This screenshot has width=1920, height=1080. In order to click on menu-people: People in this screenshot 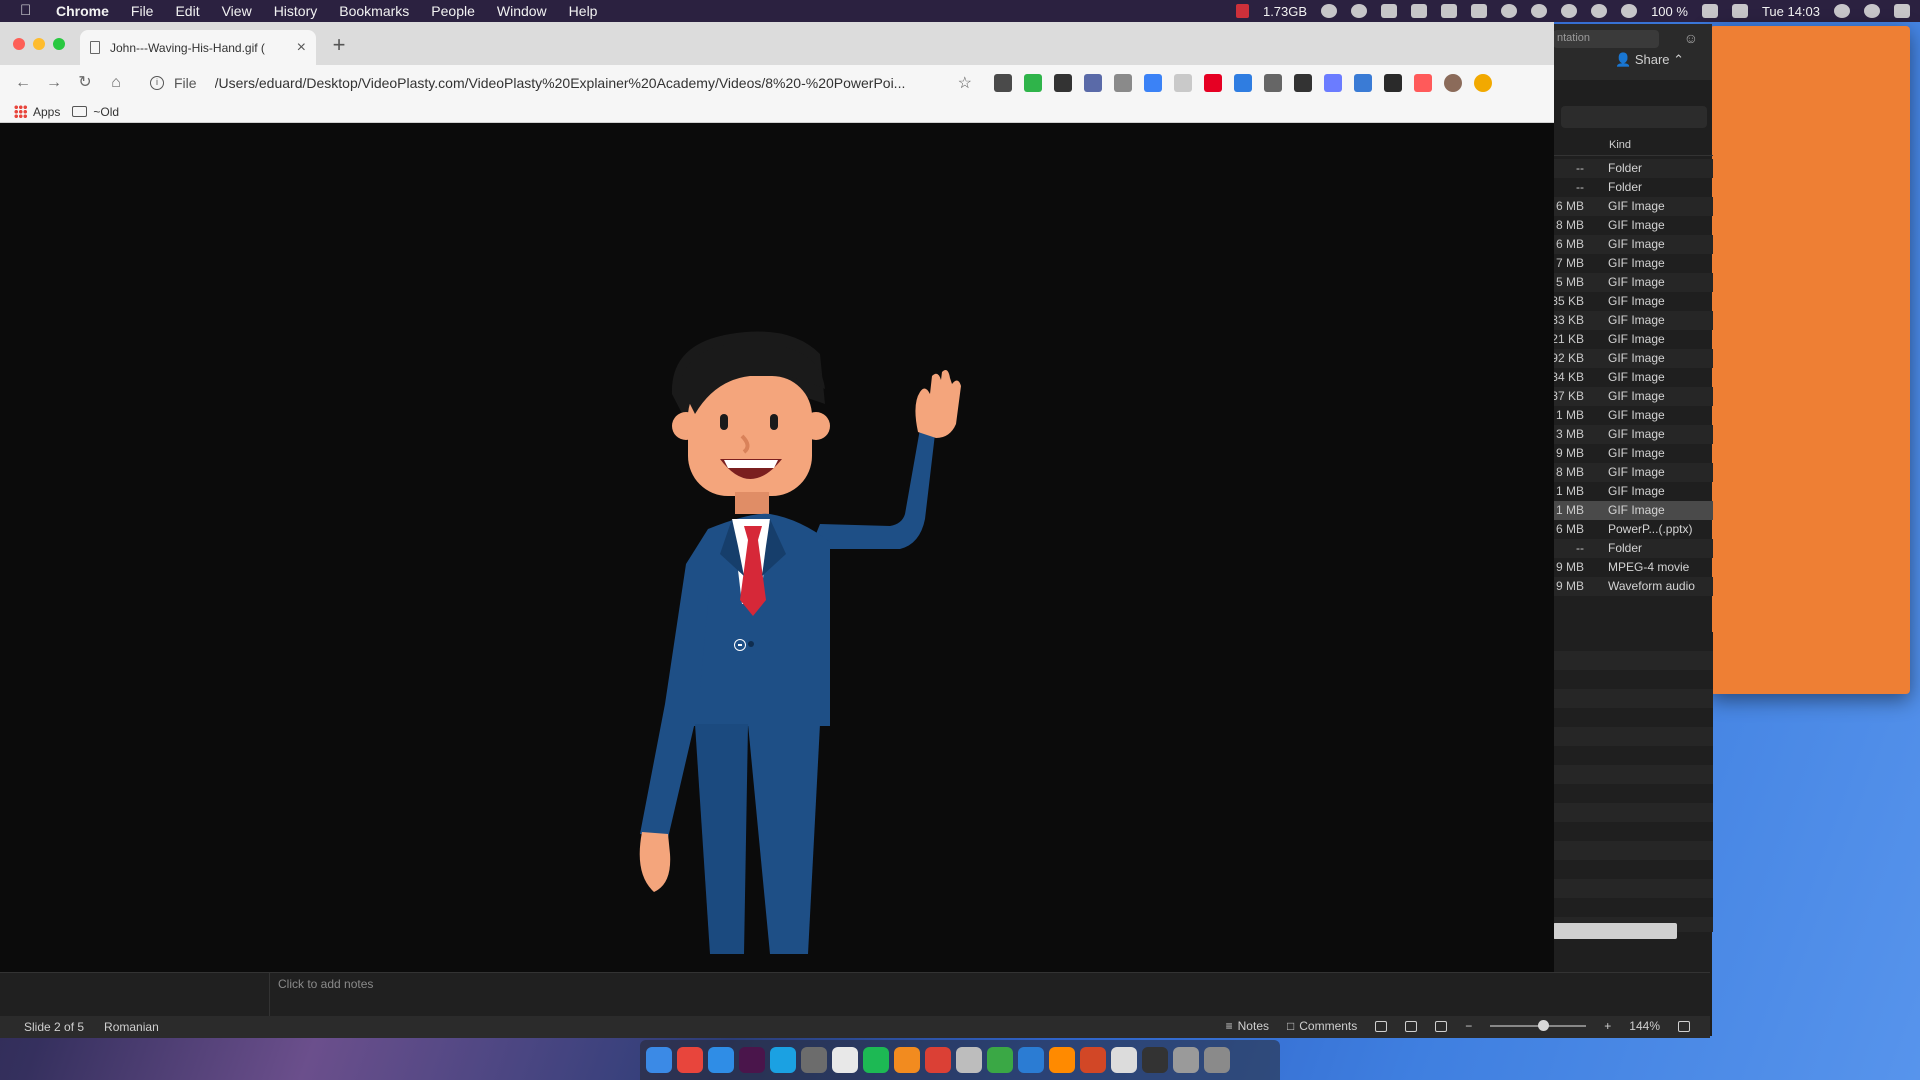, I will do `click(453, 11)`.